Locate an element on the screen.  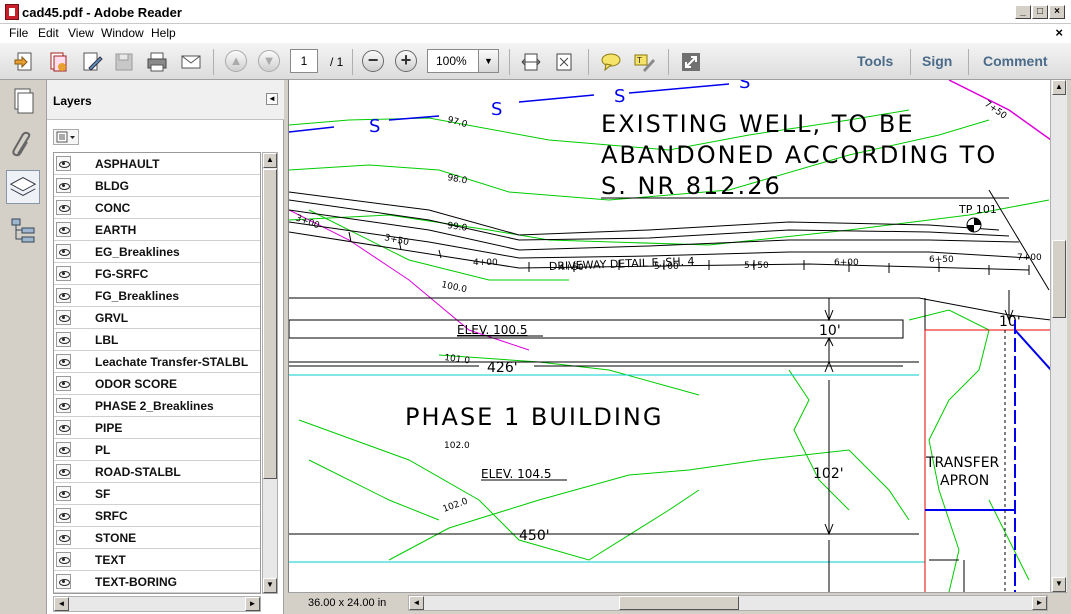
document-vertical-scrollbar: ▲ ▼ is located at coordinates (1058, 336).